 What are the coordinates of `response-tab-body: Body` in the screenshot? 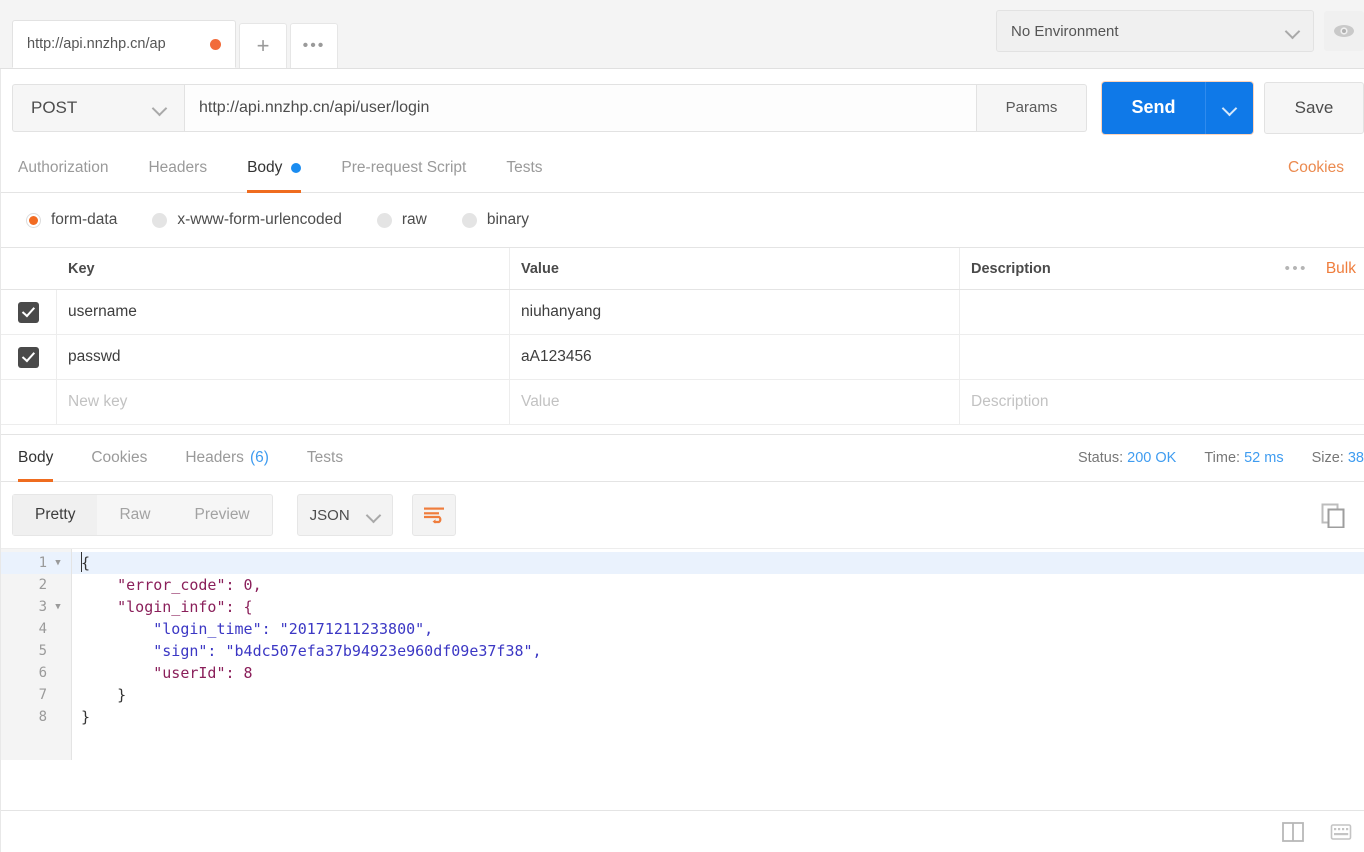 It's located at (36, 458).